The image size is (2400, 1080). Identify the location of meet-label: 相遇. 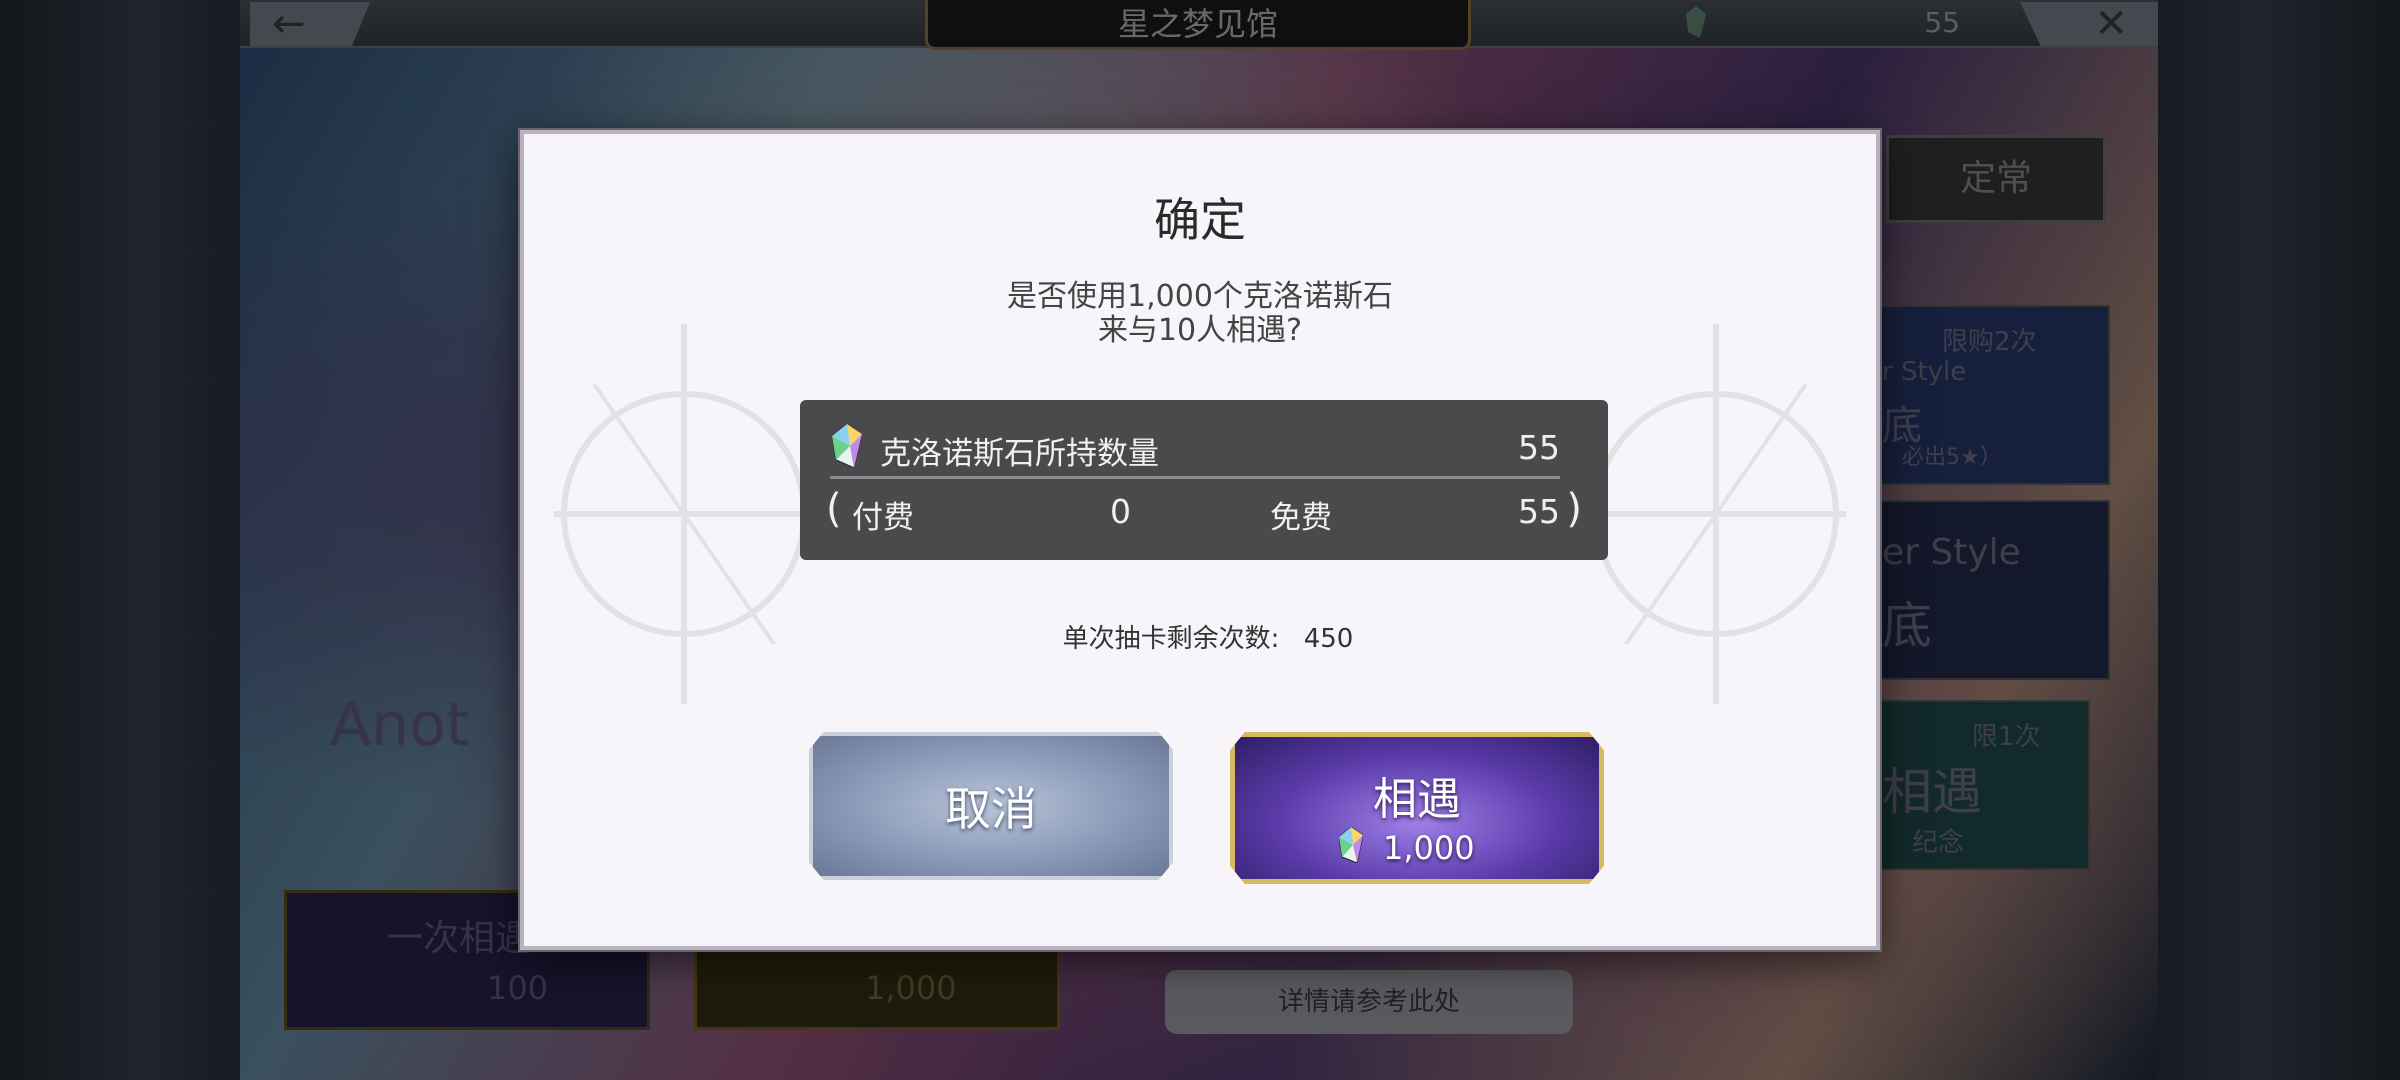
(1417, 799).